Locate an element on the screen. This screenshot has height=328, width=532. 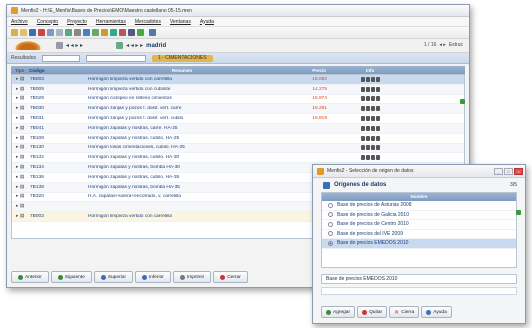
nav-arrows-icon: ◂ ◂ ▸ ▸ is located at coordinates (74, 45).